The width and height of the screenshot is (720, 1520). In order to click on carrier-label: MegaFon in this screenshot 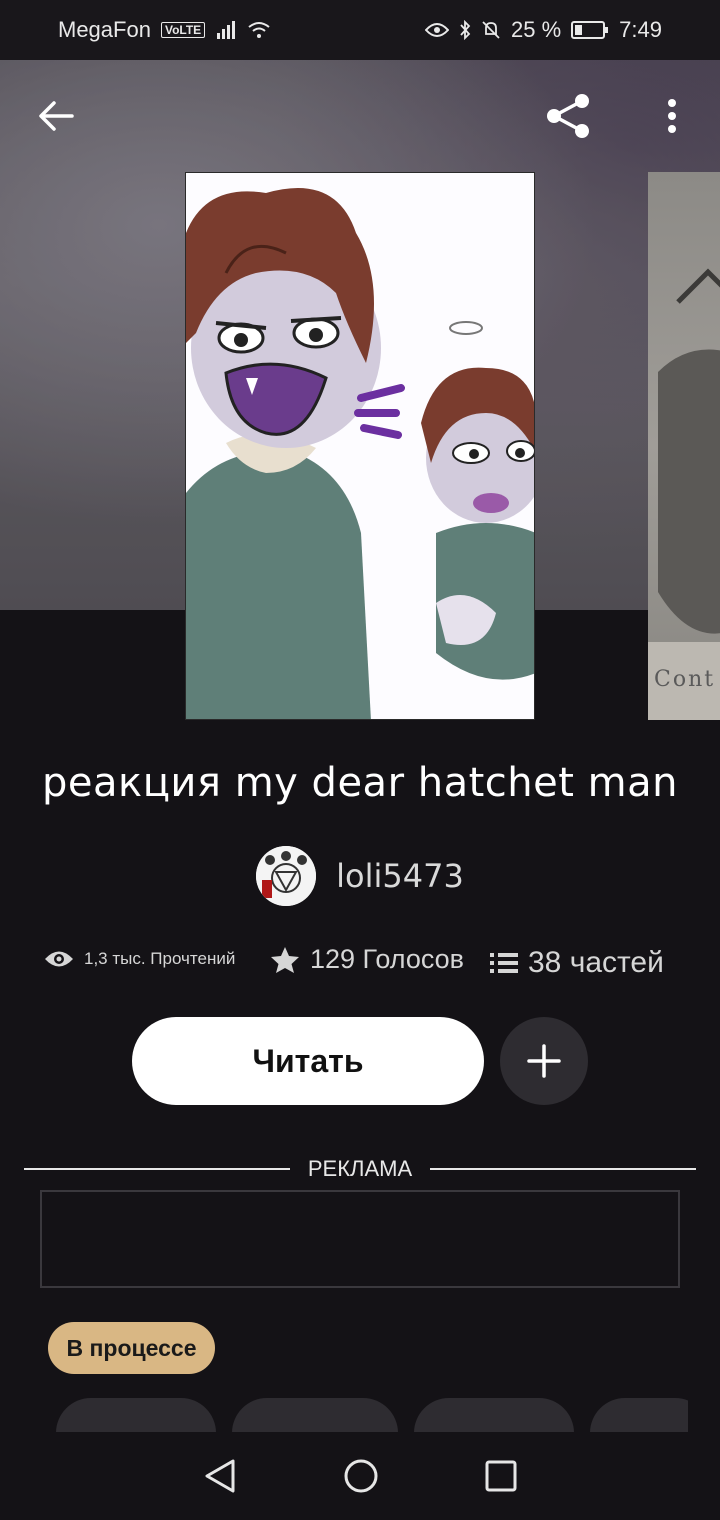, I will do `click(104, 29)`.